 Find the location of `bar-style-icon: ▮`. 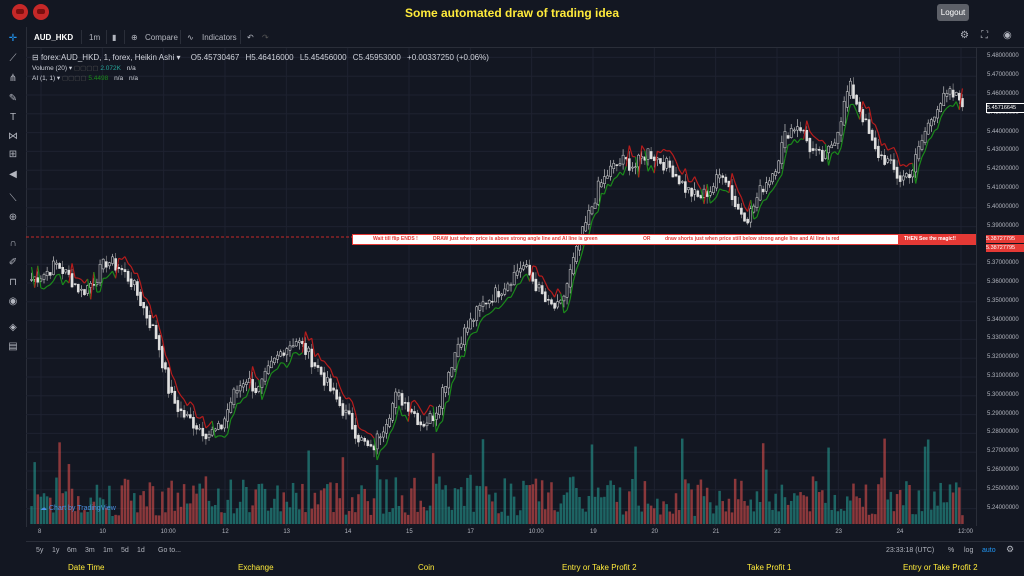

bar-style-icon: ▮ is located at coordinates (114, 37).